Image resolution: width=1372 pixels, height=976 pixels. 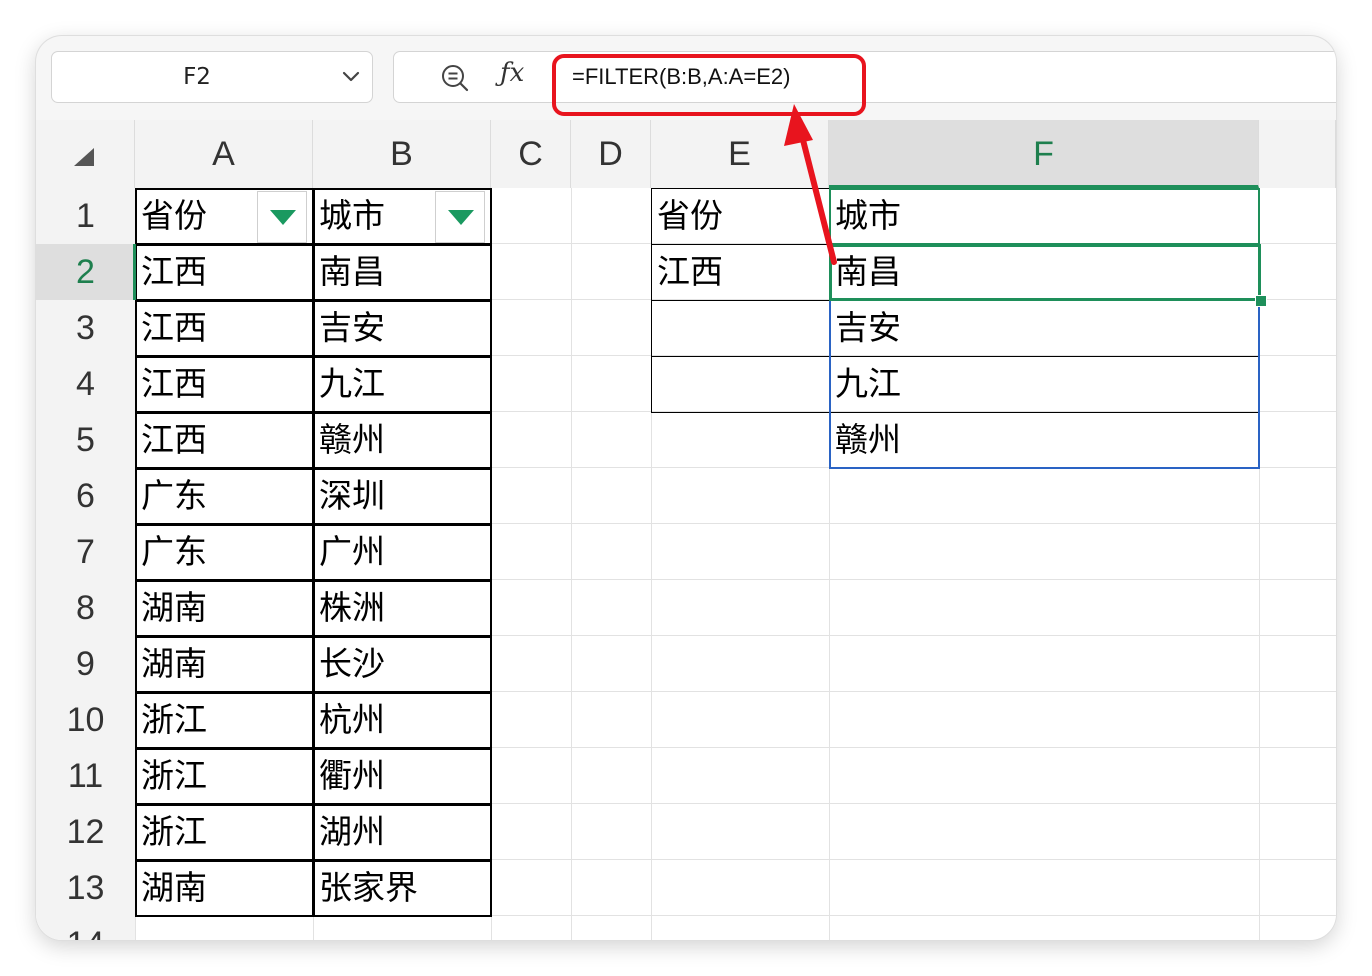 What do you see at coordinates (212, 77) in the screenshot?
I see `name-box: F2` at bounding box center [212, 77].